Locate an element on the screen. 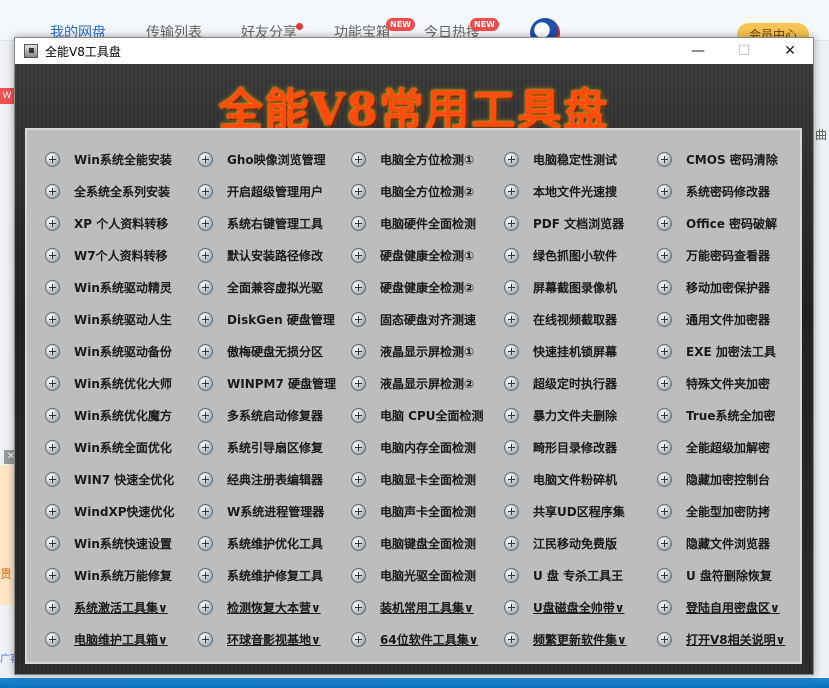 The width and height of the screenshot is (829, 688). tool-item: 开启超级管理用户 is located at coordinates (274, 191).